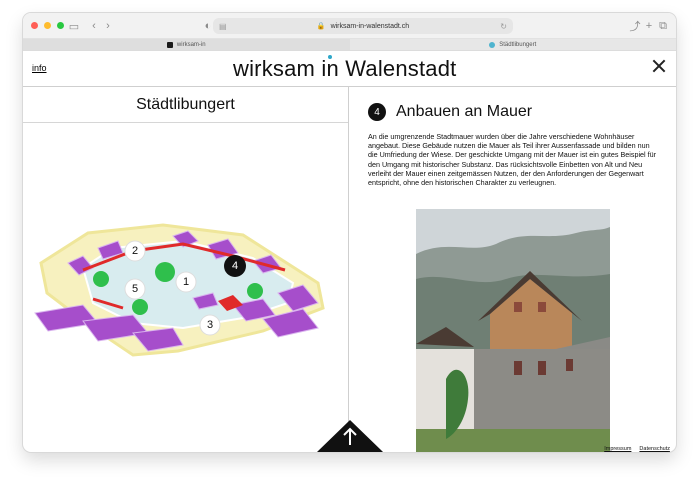 Image resolution: width=699 pixels, height=484 pixels. I want to click on tab-label: wirksam-in, so click(191, 44).